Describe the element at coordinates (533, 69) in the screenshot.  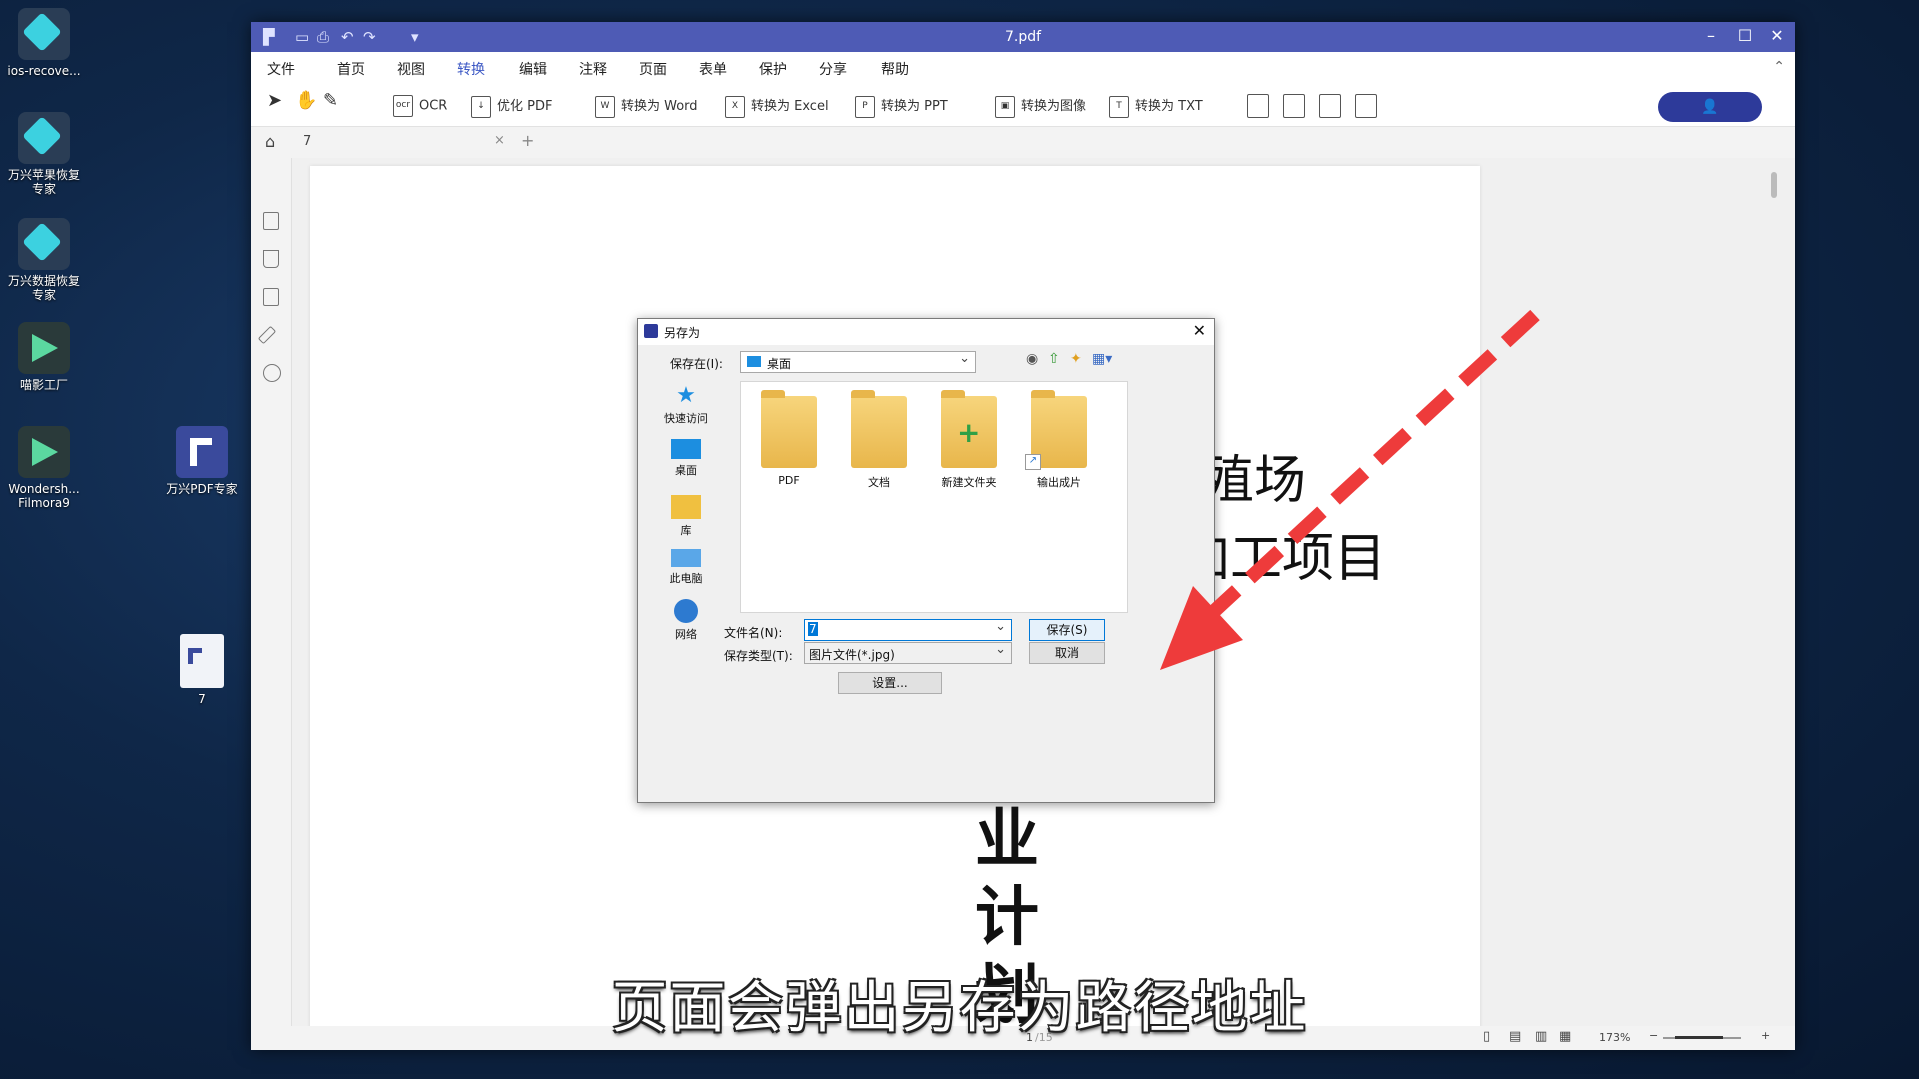
I see `menu-edit: 编辑` at that location.